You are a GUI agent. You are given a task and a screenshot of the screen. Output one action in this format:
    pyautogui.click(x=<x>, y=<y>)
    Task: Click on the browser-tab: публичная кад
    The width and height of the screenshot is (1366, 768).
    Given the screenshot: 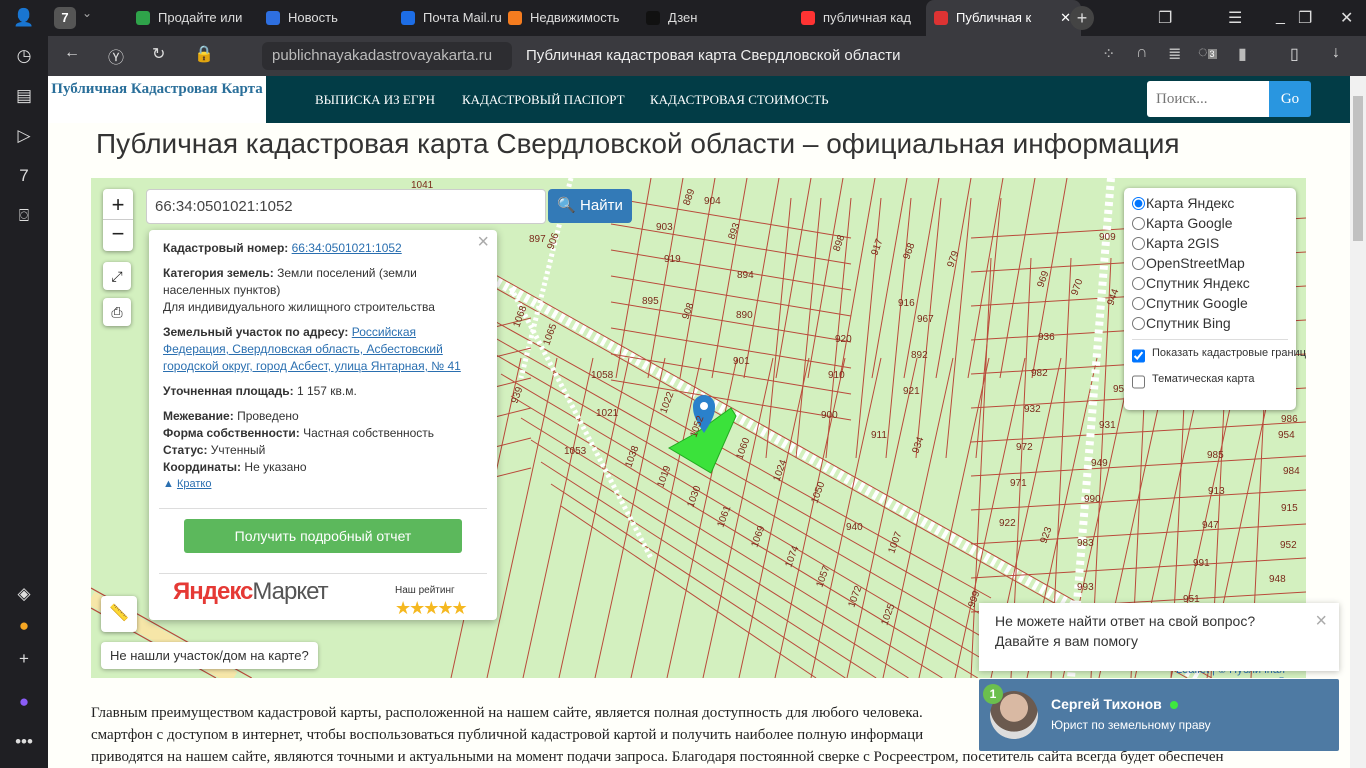 What is the action you would take?
    pyautogui.click(x=855, y=18)
    